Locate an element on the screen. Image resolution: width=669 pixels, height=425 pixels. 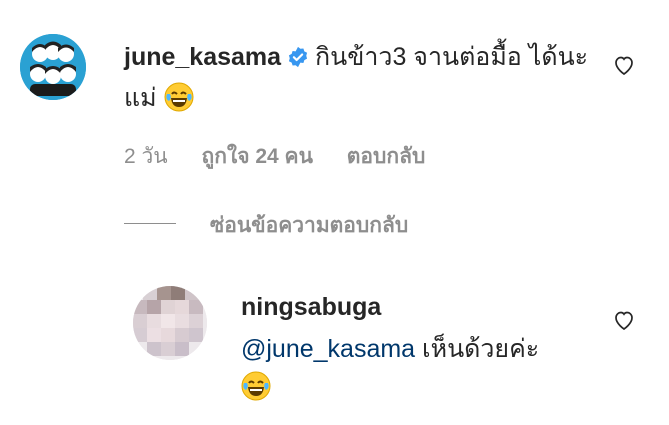
reply-avatar is located at coordinates (170, 323).